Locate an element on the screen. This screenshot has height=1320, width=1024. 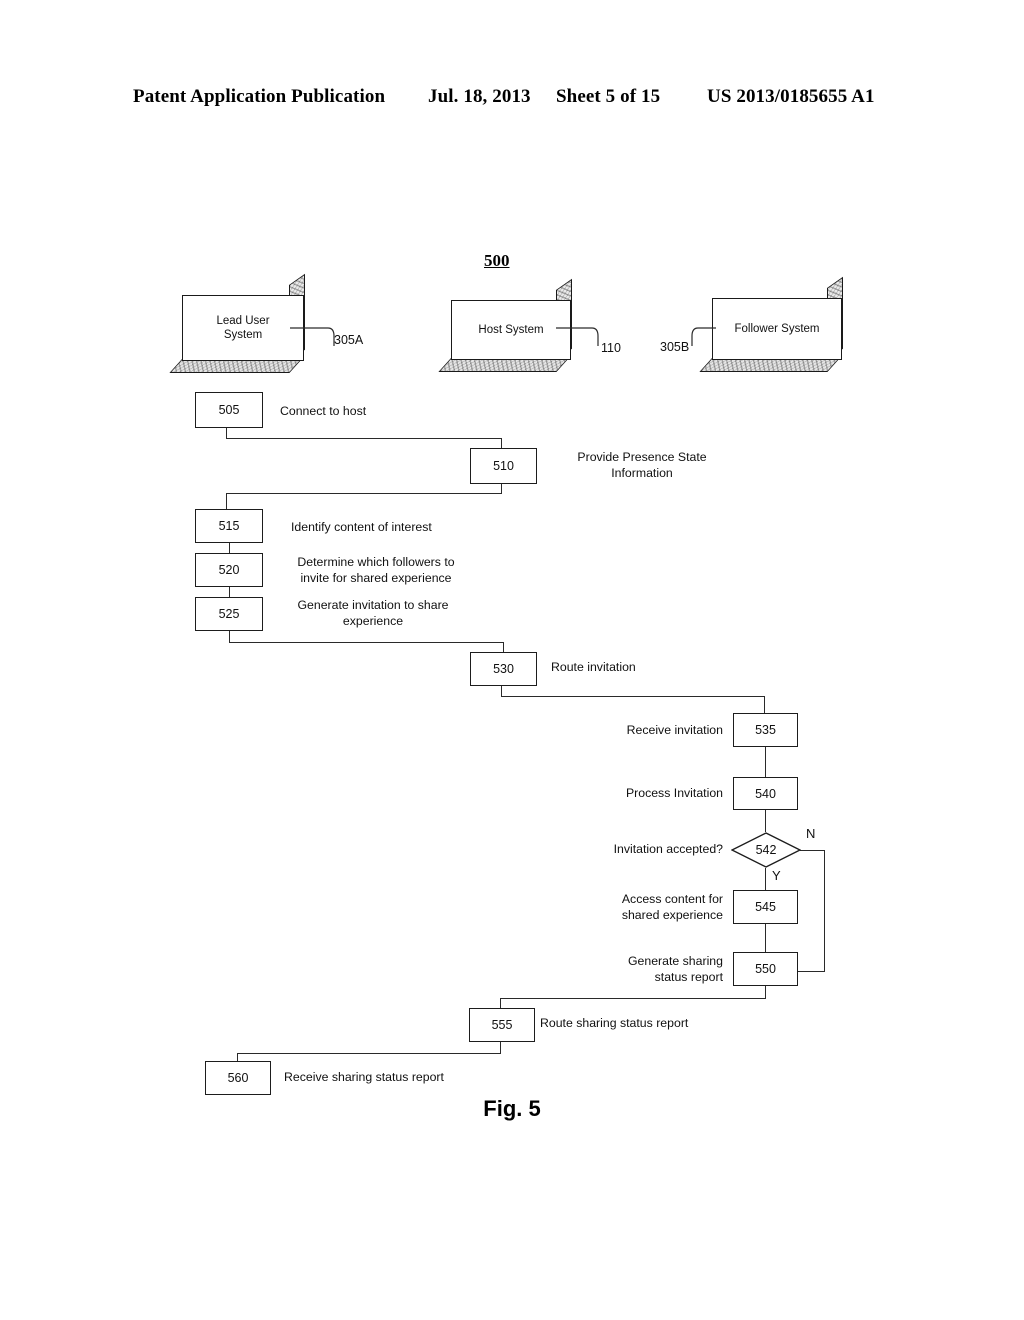
step-ref-550: 550 is located at coordinates (765, 969).